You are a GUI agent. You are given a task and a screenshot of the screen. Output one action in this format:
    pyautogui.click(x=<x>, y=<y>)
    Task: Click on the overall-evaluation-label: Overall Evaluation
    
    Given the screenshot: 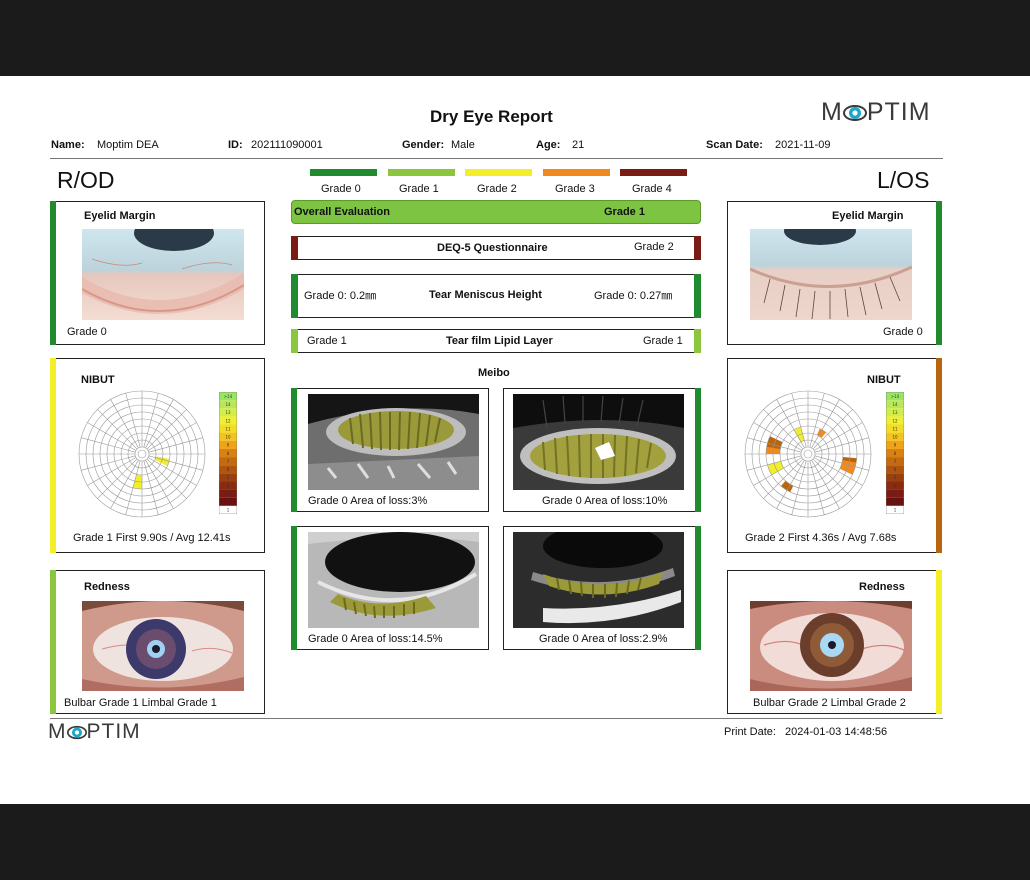 What is the action you would take?
    pyautogui.click(x=342, y=212)
    